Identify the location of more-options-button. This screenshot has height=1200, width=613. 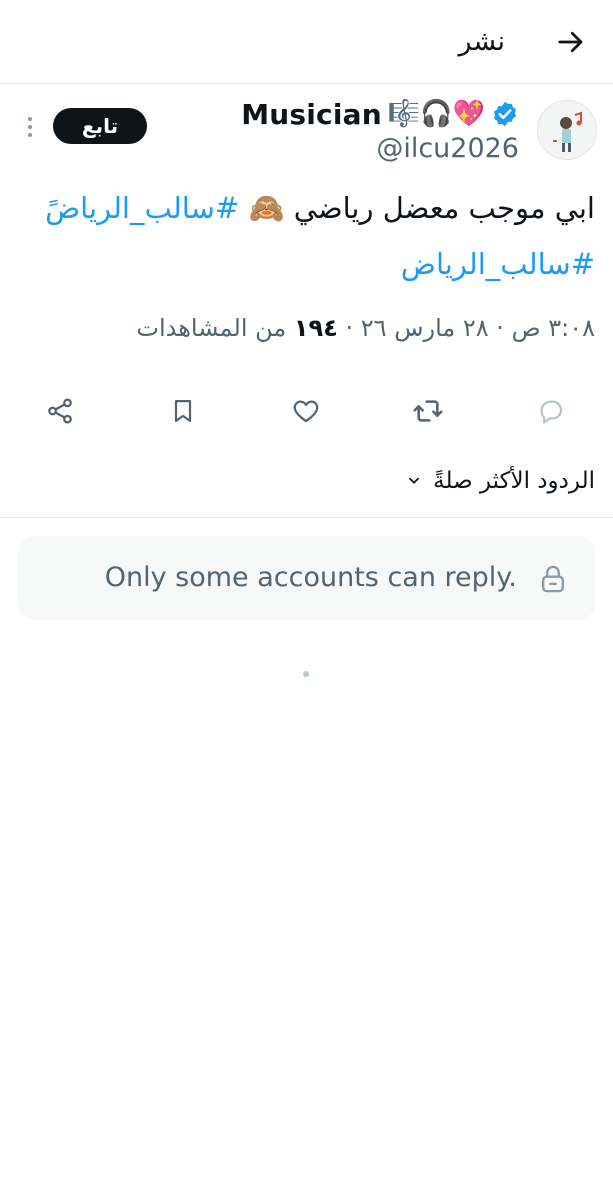
(30, 127).